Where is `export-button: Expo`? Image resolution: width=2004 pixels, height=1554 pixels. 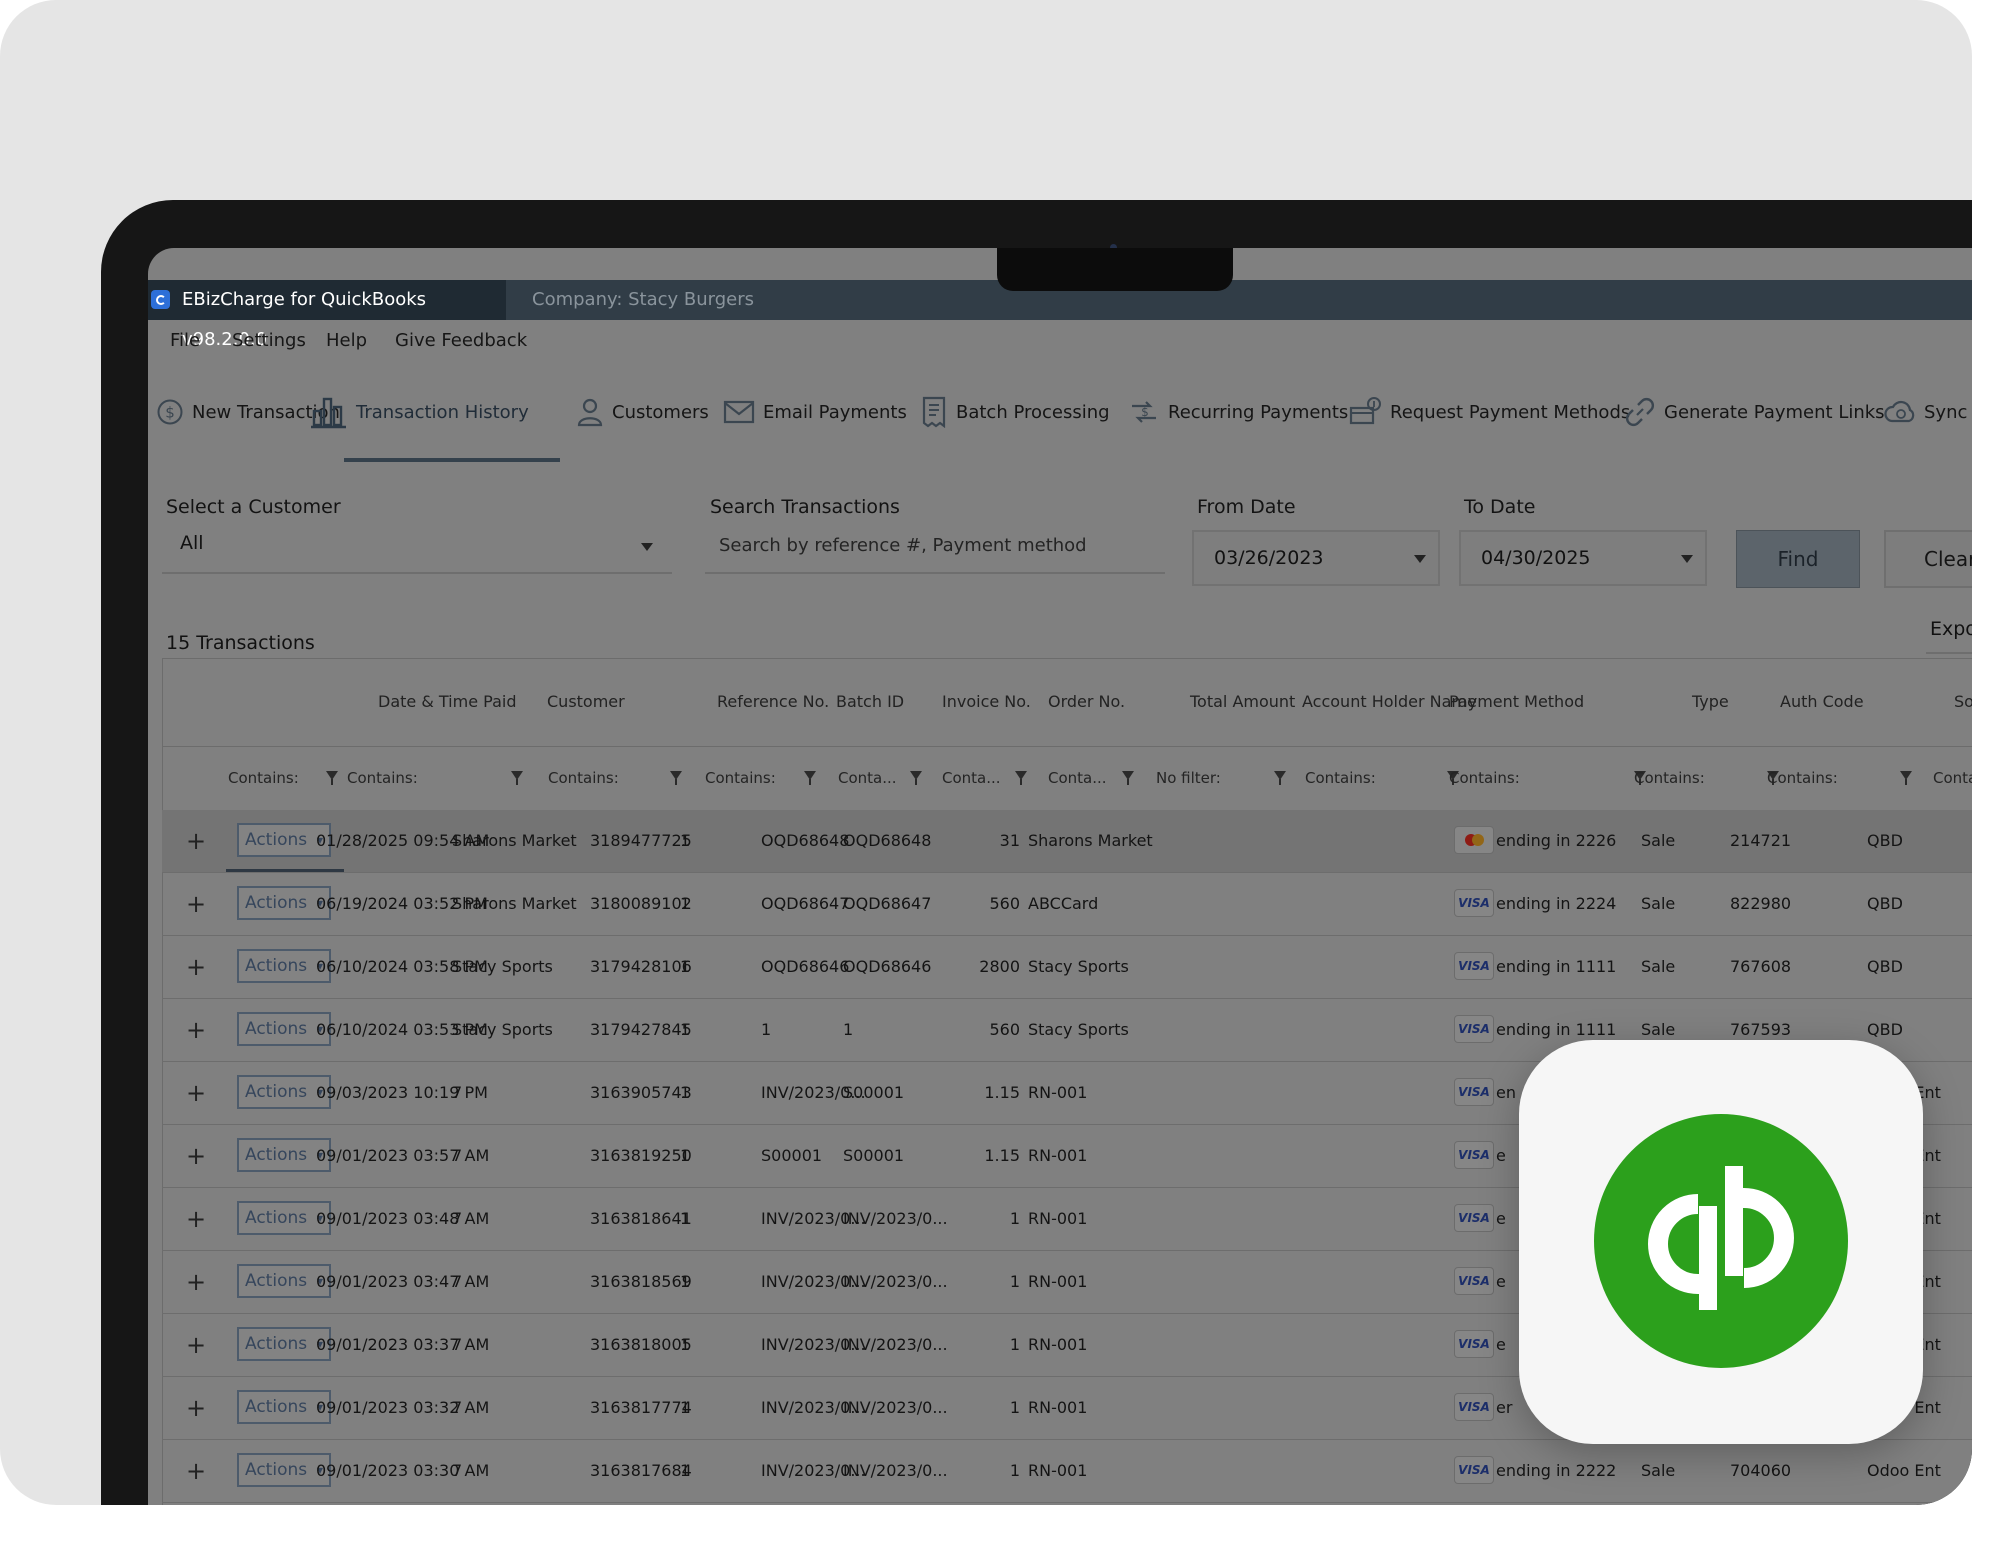 export-button: Expo is located at coordinates (1951, 629).